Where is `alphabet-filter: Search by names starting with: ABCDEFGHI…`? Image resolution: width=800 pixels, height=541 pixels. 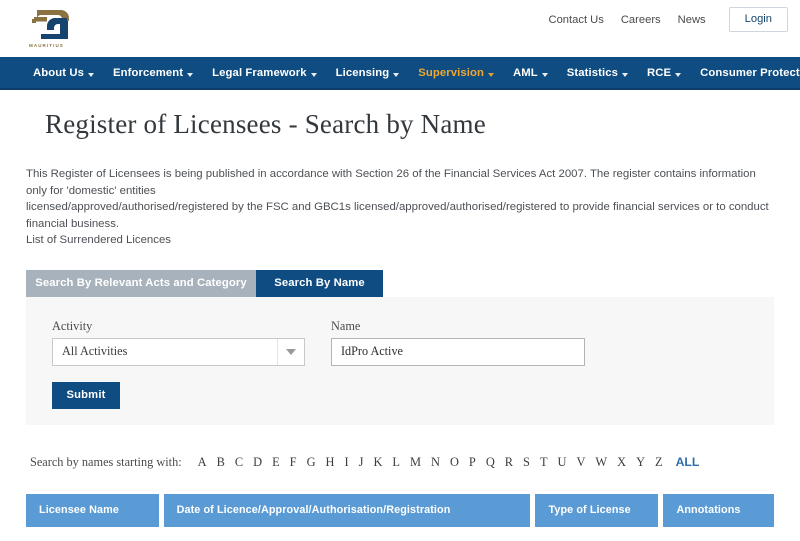 alphabet-filter: Search by names starting with: ABCDEFGHI… is located at coordinates (415, 462).